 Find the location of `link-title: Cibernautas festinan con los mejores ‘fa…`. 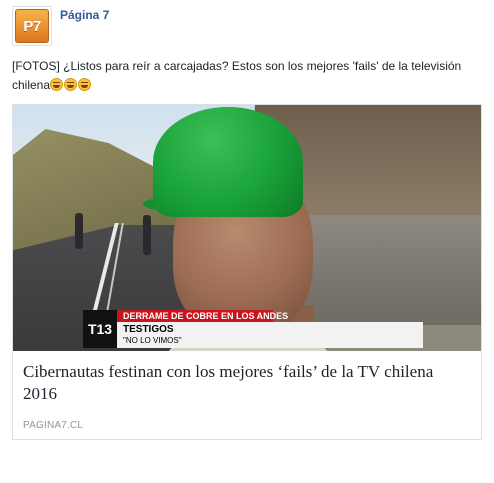

link-title: Cibernautas festinan con los mejores ‘fa… is located at coordinates (247, 383).